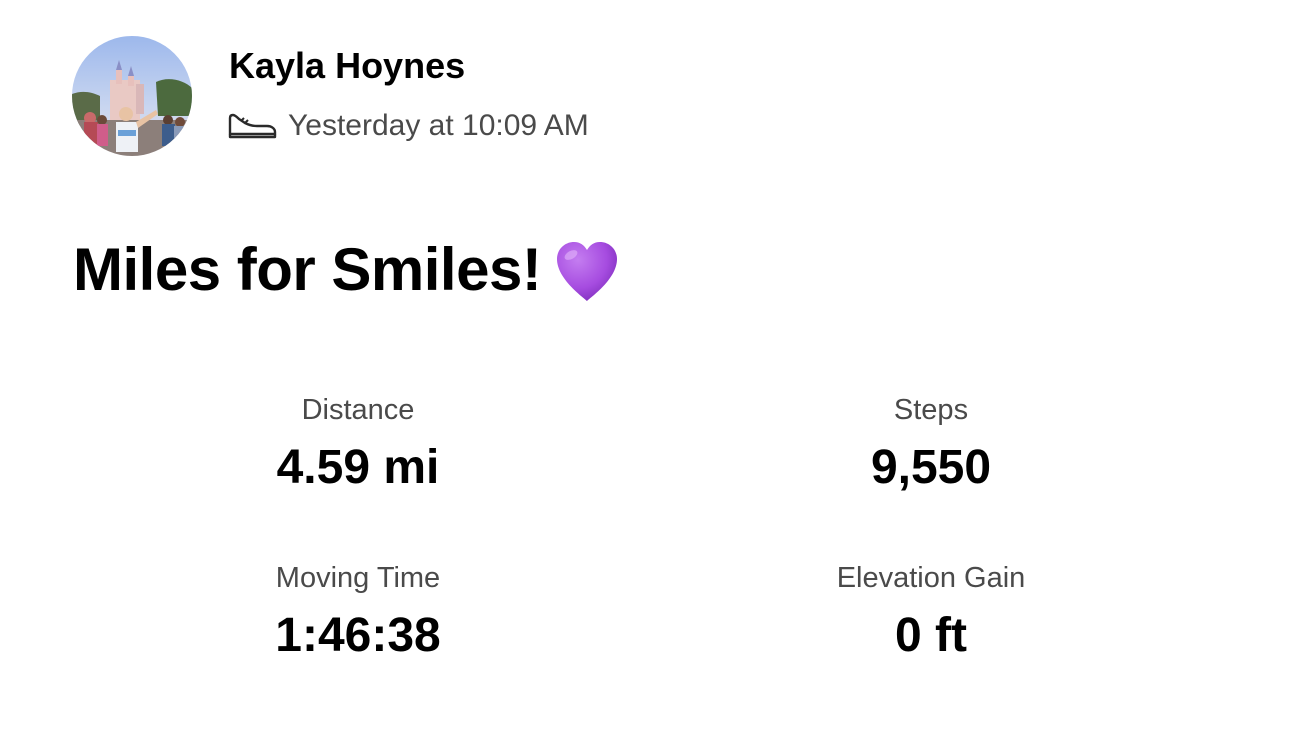 Image resolution: width=1290 pixels, height=737 pixels. I want to click on stat-steps: Steps 9,550, so click(931, 443).